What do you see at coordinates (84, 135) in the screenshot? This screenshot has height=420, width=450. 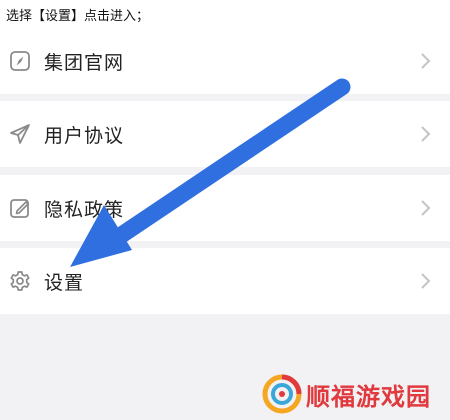 I see `menu-item-label: 用户协议` at bounding box center [84, 135].